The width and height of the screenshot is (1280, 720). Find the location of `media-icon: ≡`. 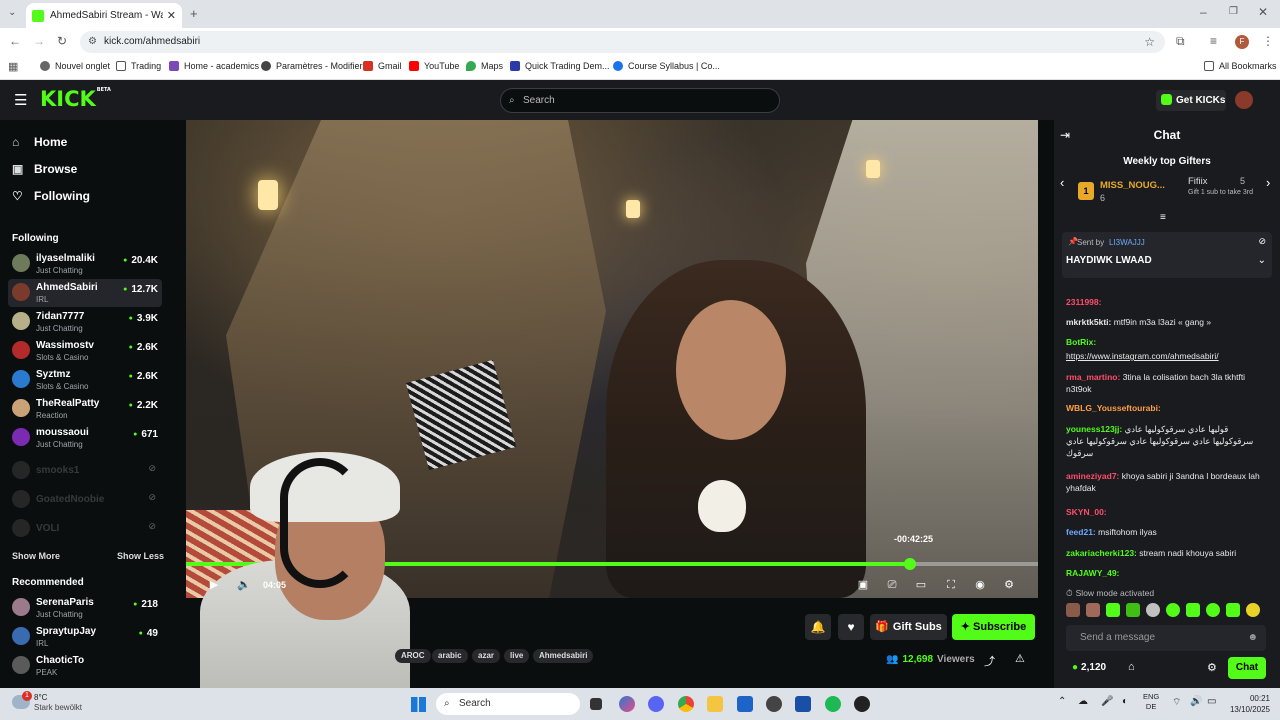

media-icon: ≡ is located at coordinates (1213, 41).